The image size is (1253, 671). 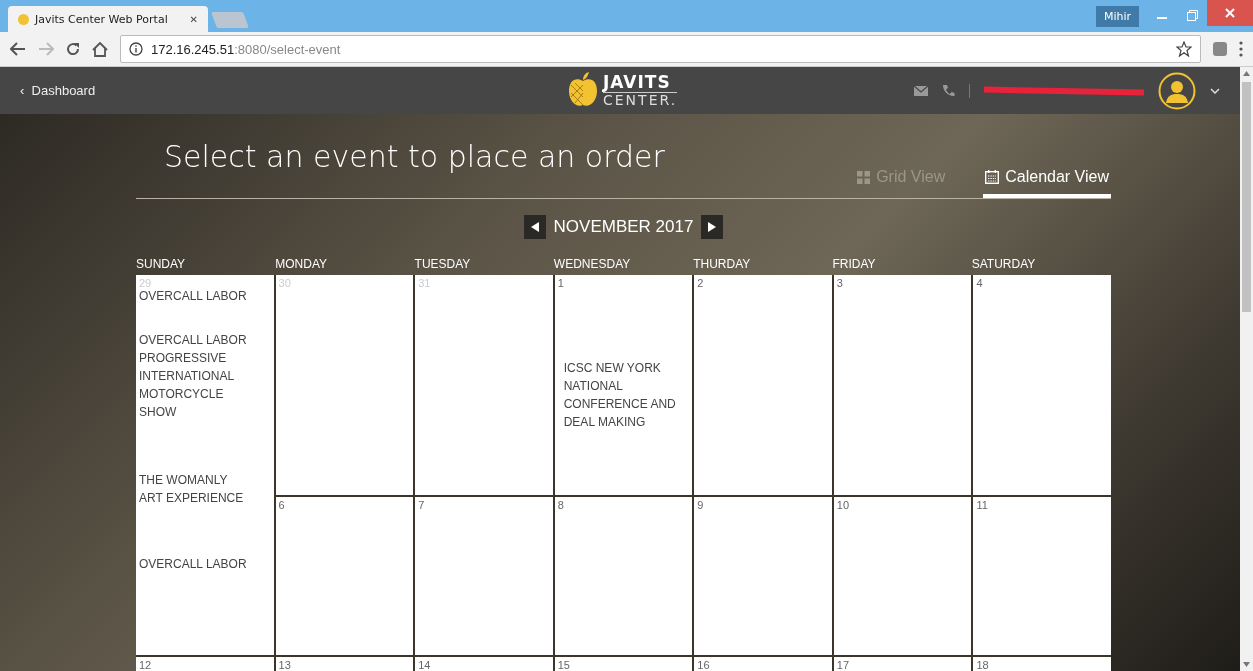 What do you see at coordinates (1042, 576) in the screenshot?
I see `calendar-day: 11` at bounding box center [1042, 576].